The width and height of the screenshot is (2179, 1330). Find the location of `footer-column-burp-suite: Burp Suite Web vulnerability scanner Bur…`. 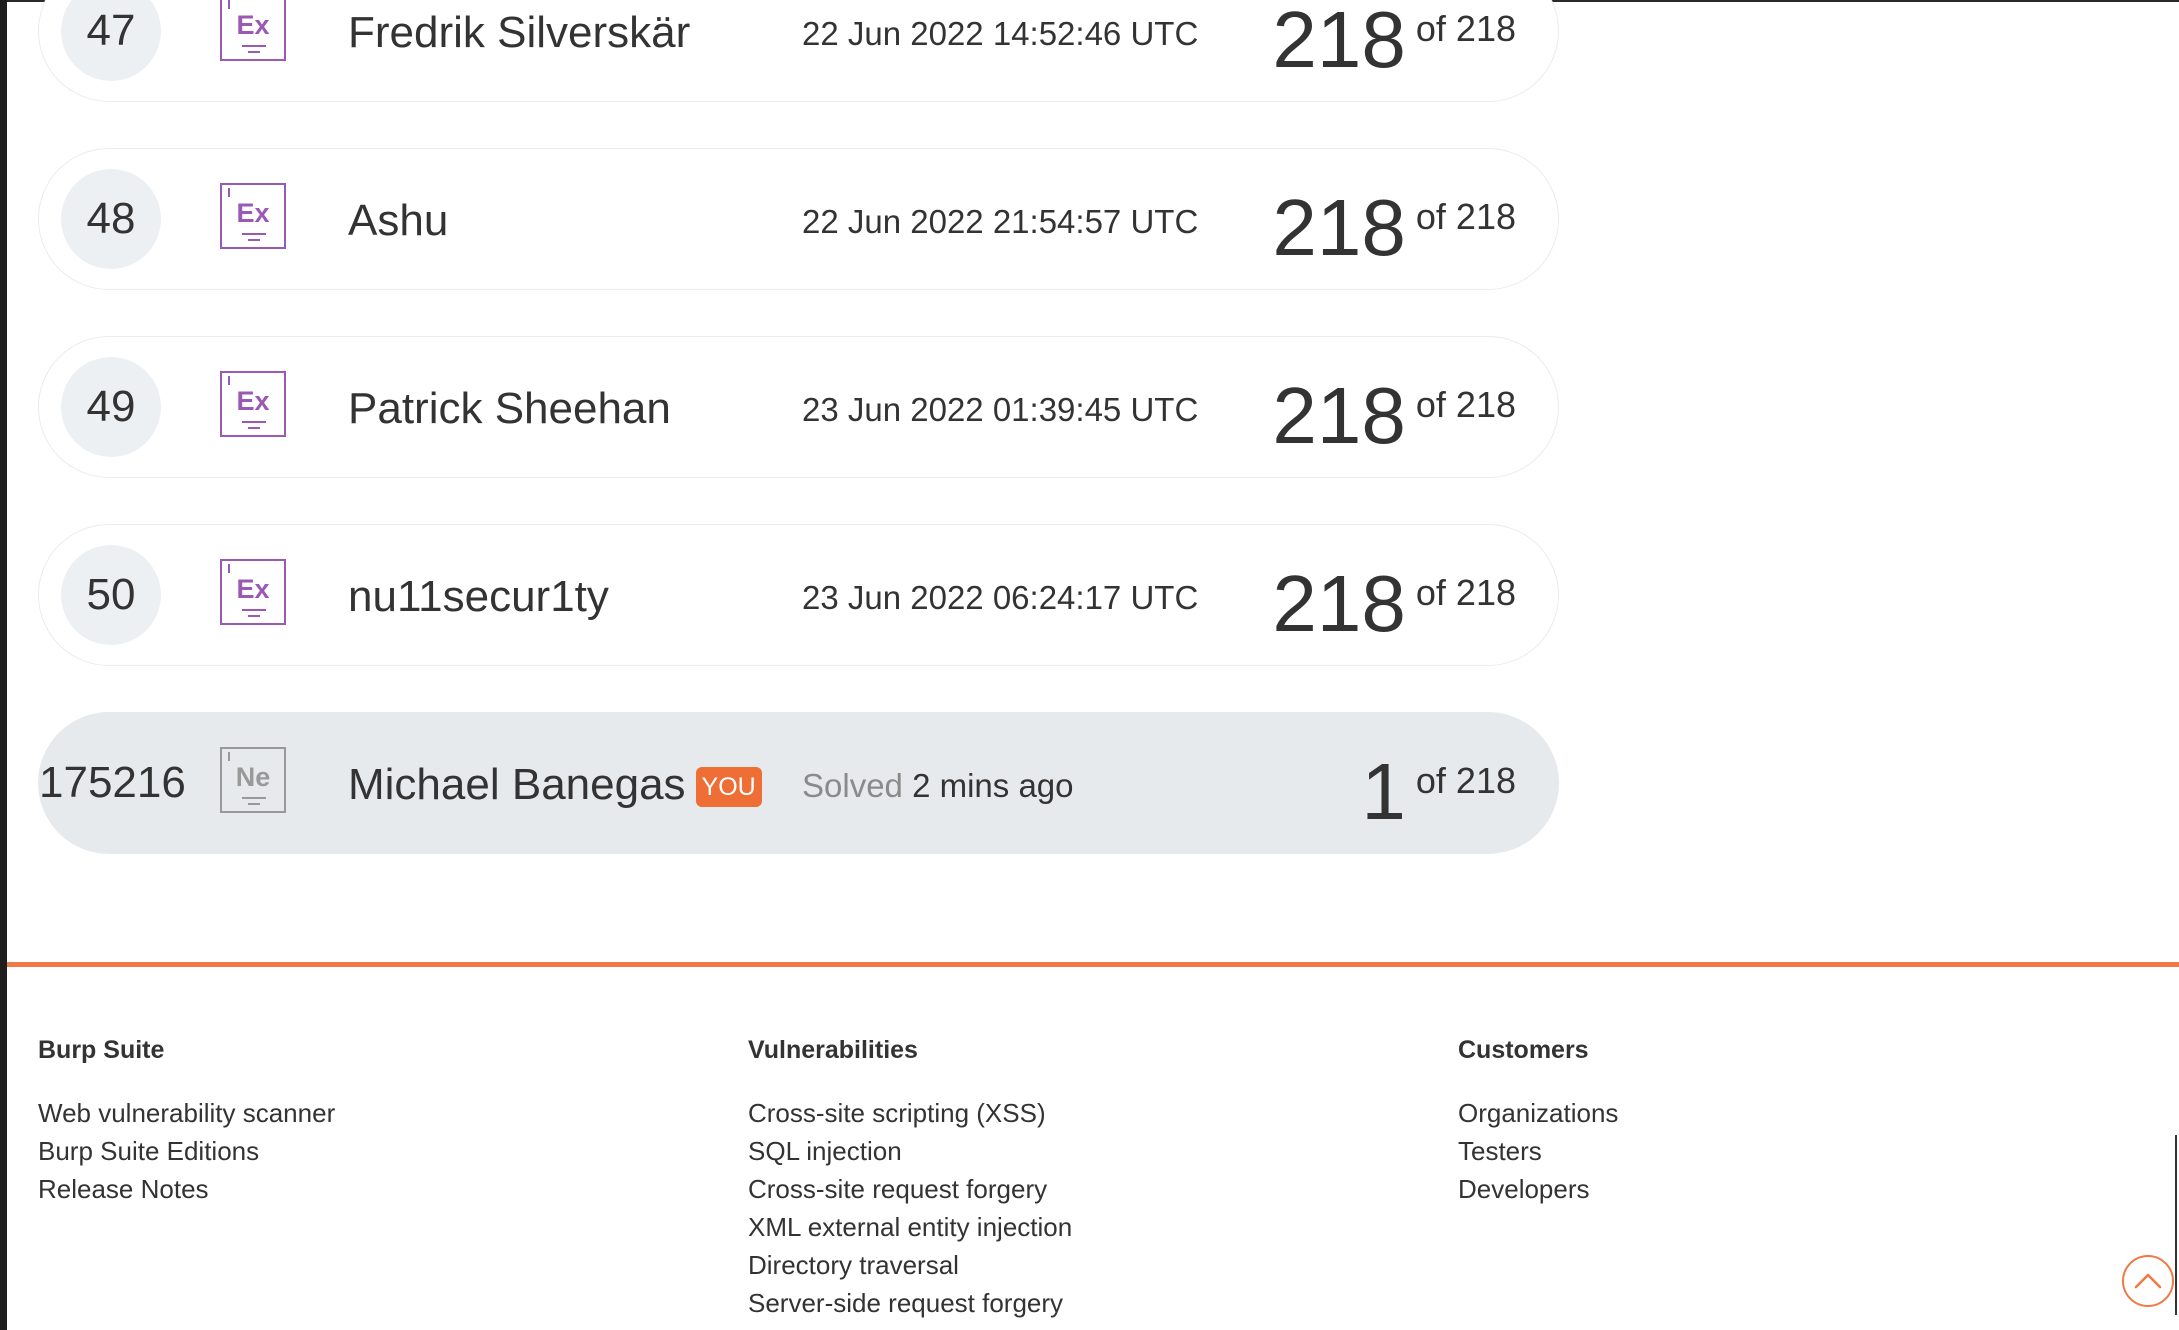

footer-column-burp-suite: Burp Suite Web vulnerability scanner Bur… is located at coordinates (186, 1121).